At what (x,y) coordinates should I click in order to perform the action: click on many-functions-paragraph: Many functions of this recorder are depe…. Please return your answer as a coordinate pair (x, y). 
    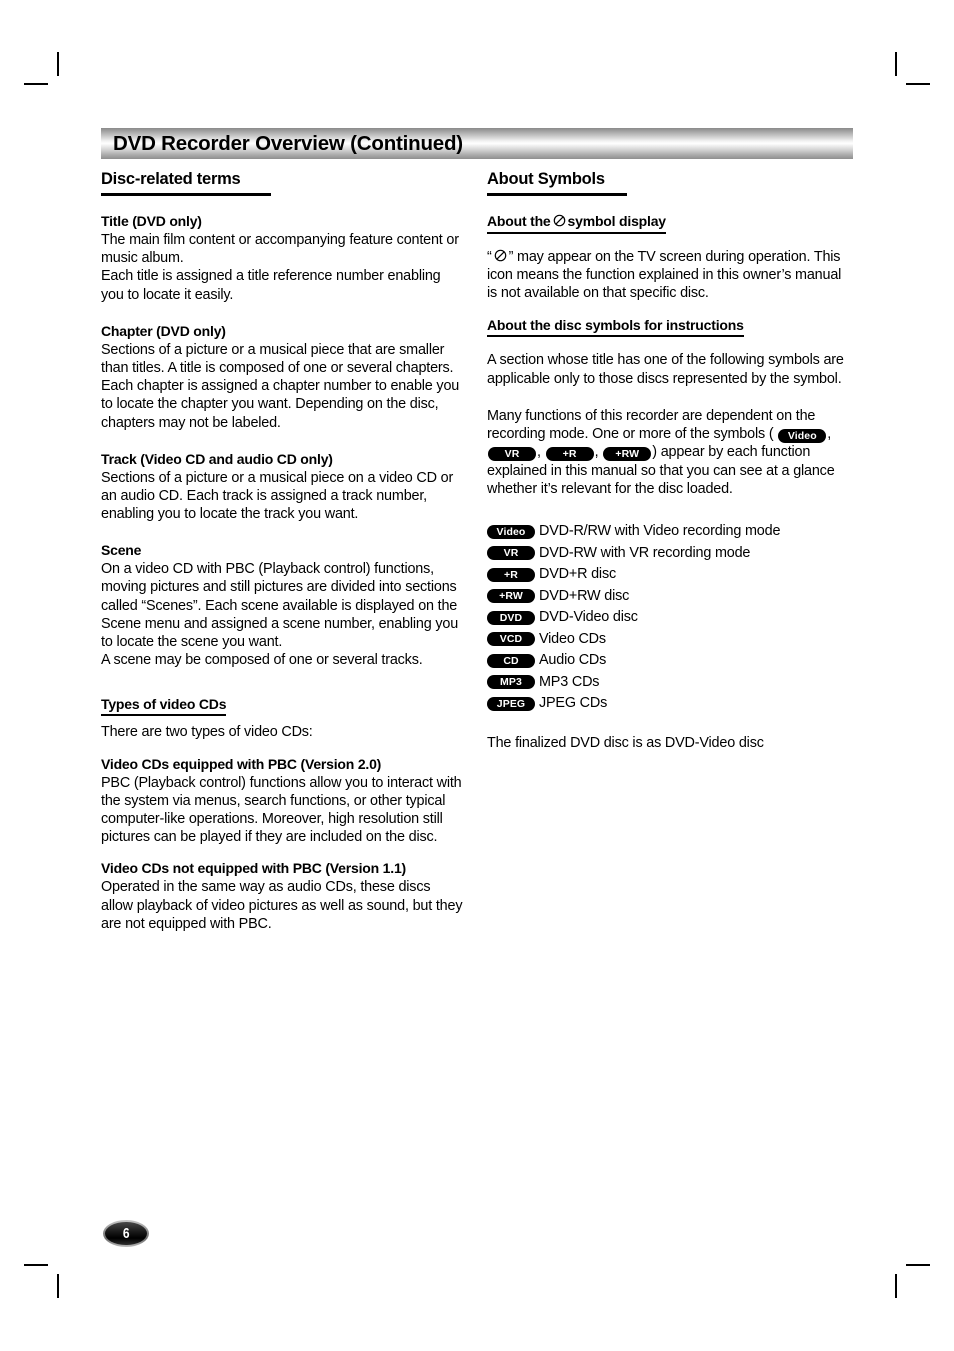
    Looking at the image, I should click on (670, 452).